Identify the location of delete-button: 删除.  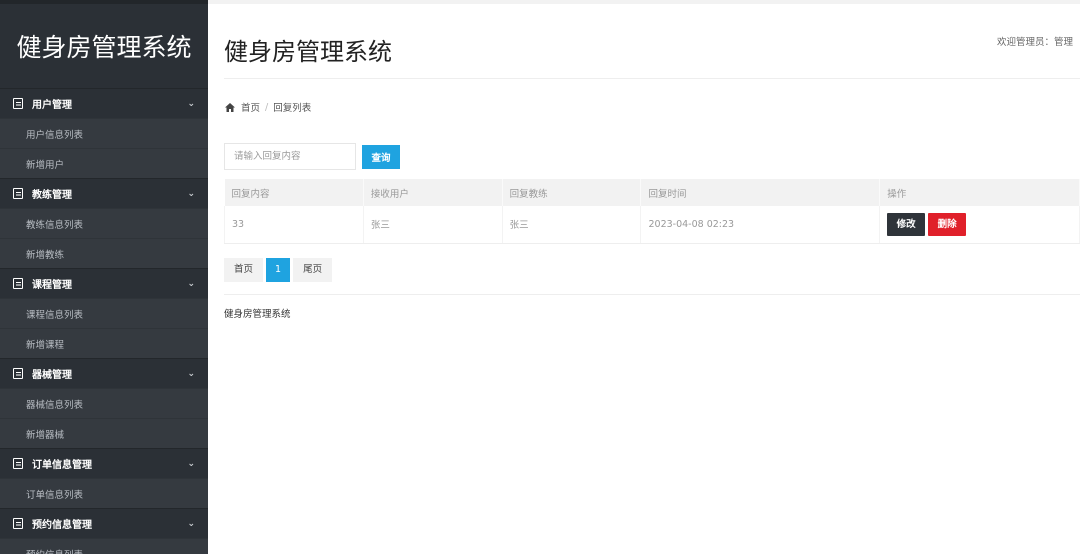
(947, 224).